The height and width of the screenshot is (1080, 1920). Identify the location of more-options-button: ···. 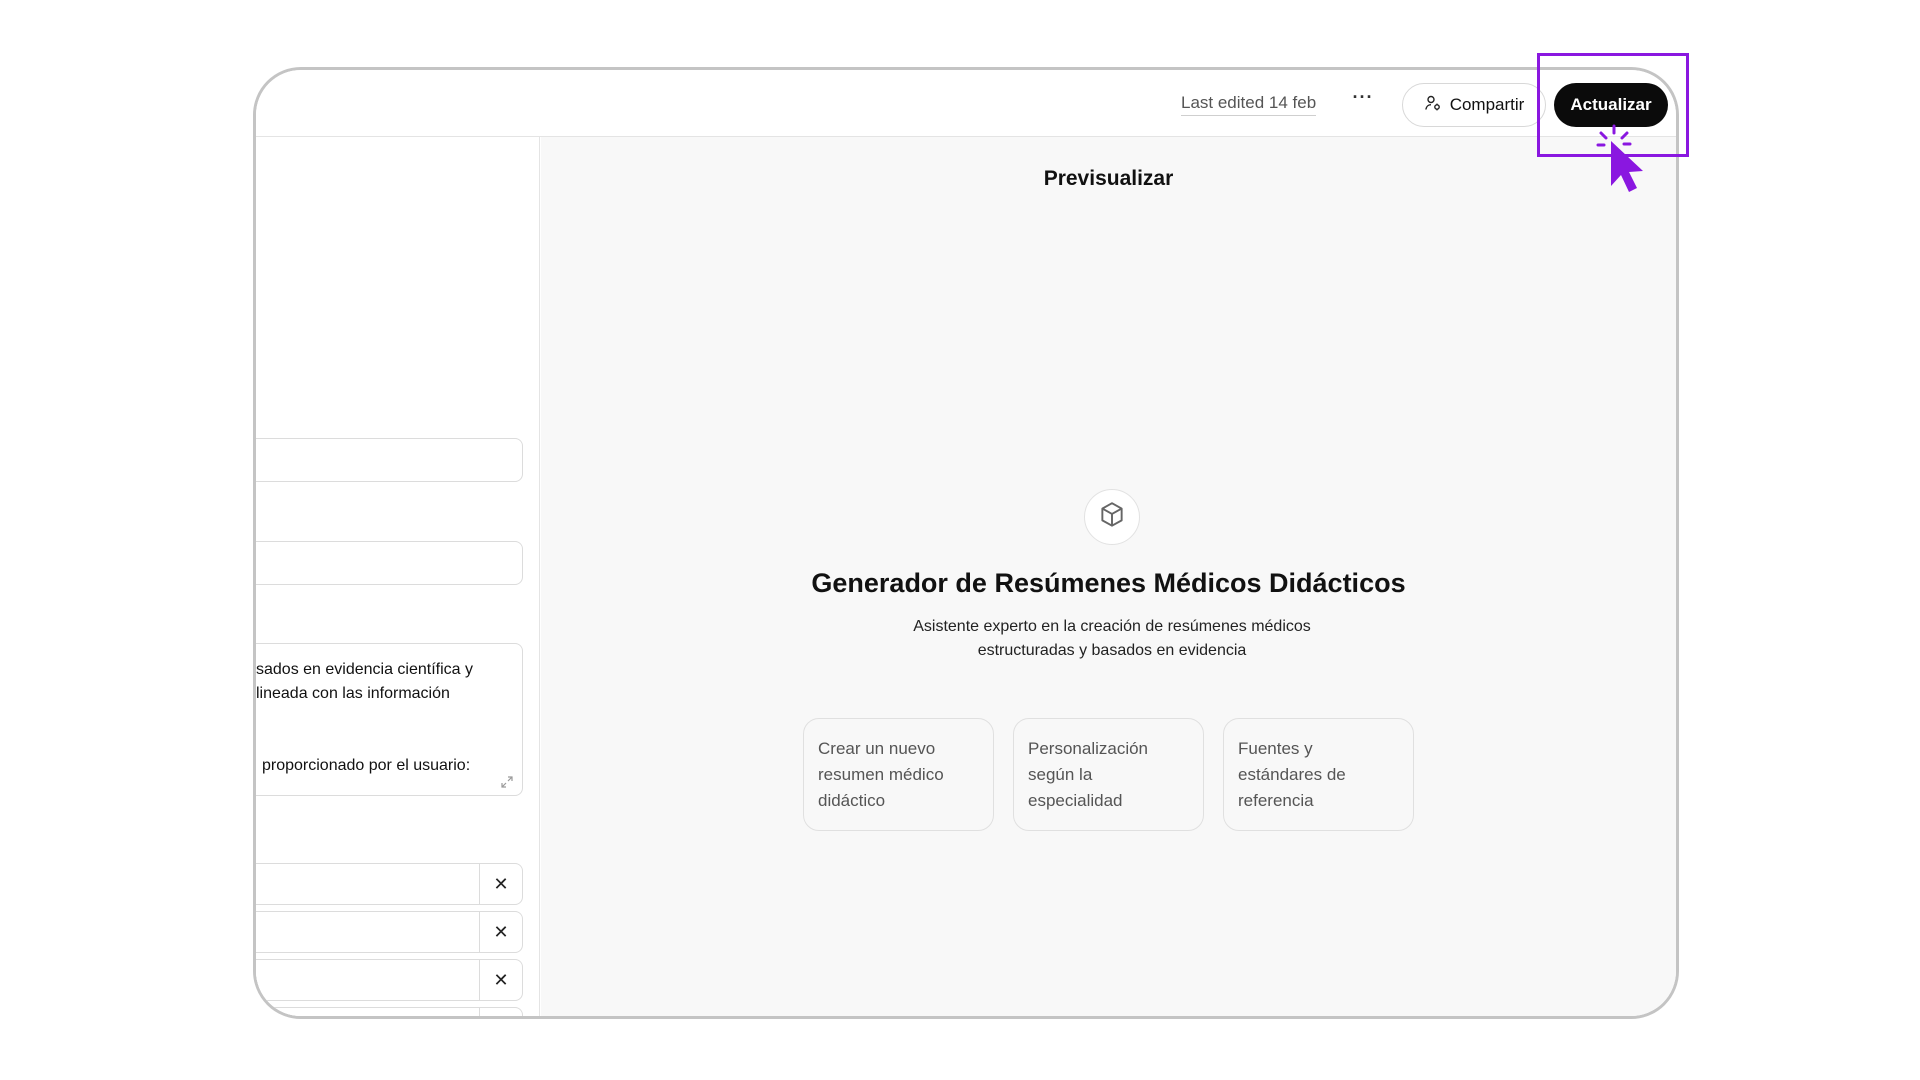
(1363, 99).